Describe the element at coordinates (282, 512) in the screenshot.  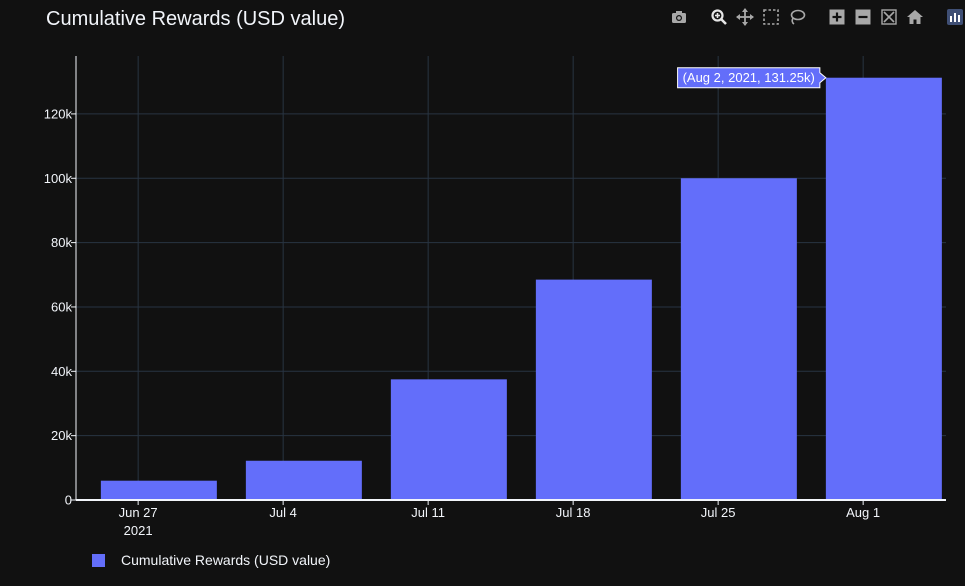
I see `x-tick-label: Jul 4` at that location.